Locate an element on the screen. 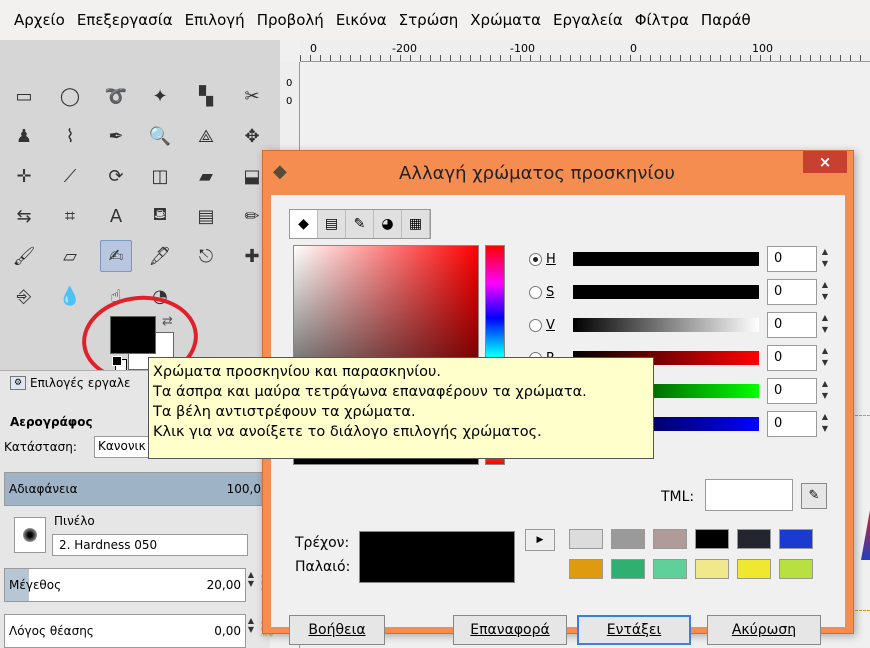 The height and width of the screenshot is (648, 870). color-picker-icon: ✎ is located at coordinates (814, 496).